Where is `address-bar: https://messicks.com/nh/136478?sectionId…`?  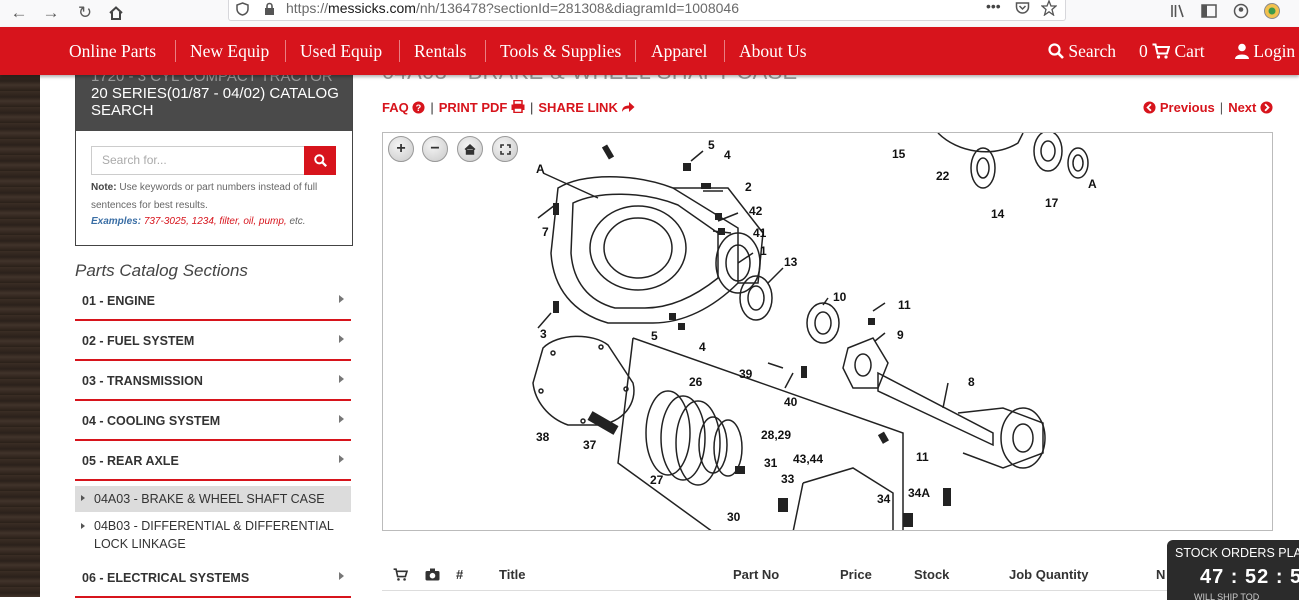 address-bar: https://messicks.com/nh/136478?sectionId… is located at coordinates (647, 10).